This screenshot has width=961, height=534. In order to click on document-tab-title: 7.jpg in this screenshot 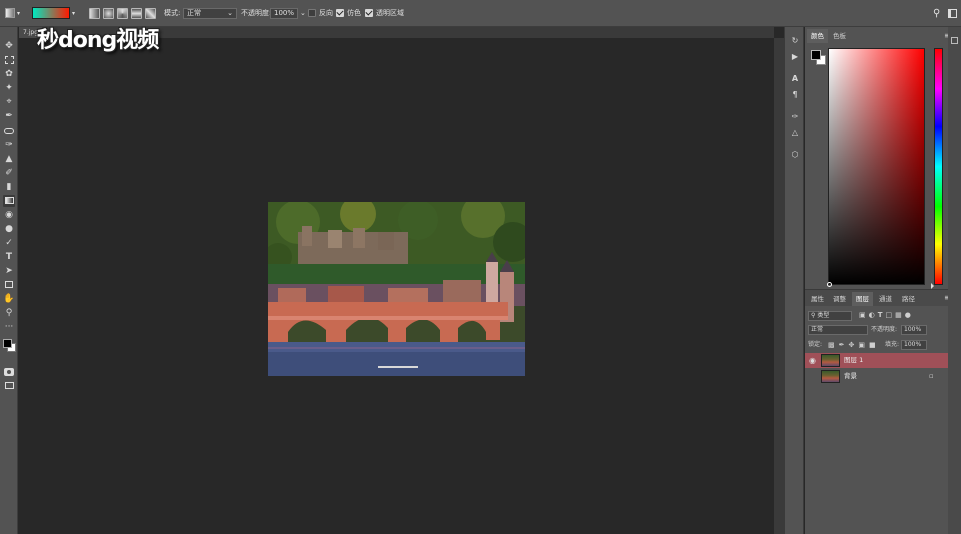, I will do `click(31, 32)`.